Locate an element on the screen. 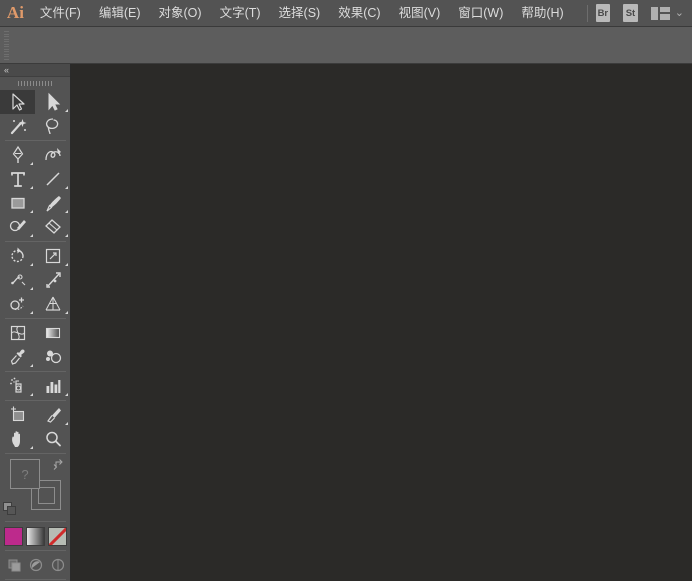  draw-normal-button is located at coordinates (14, 565).